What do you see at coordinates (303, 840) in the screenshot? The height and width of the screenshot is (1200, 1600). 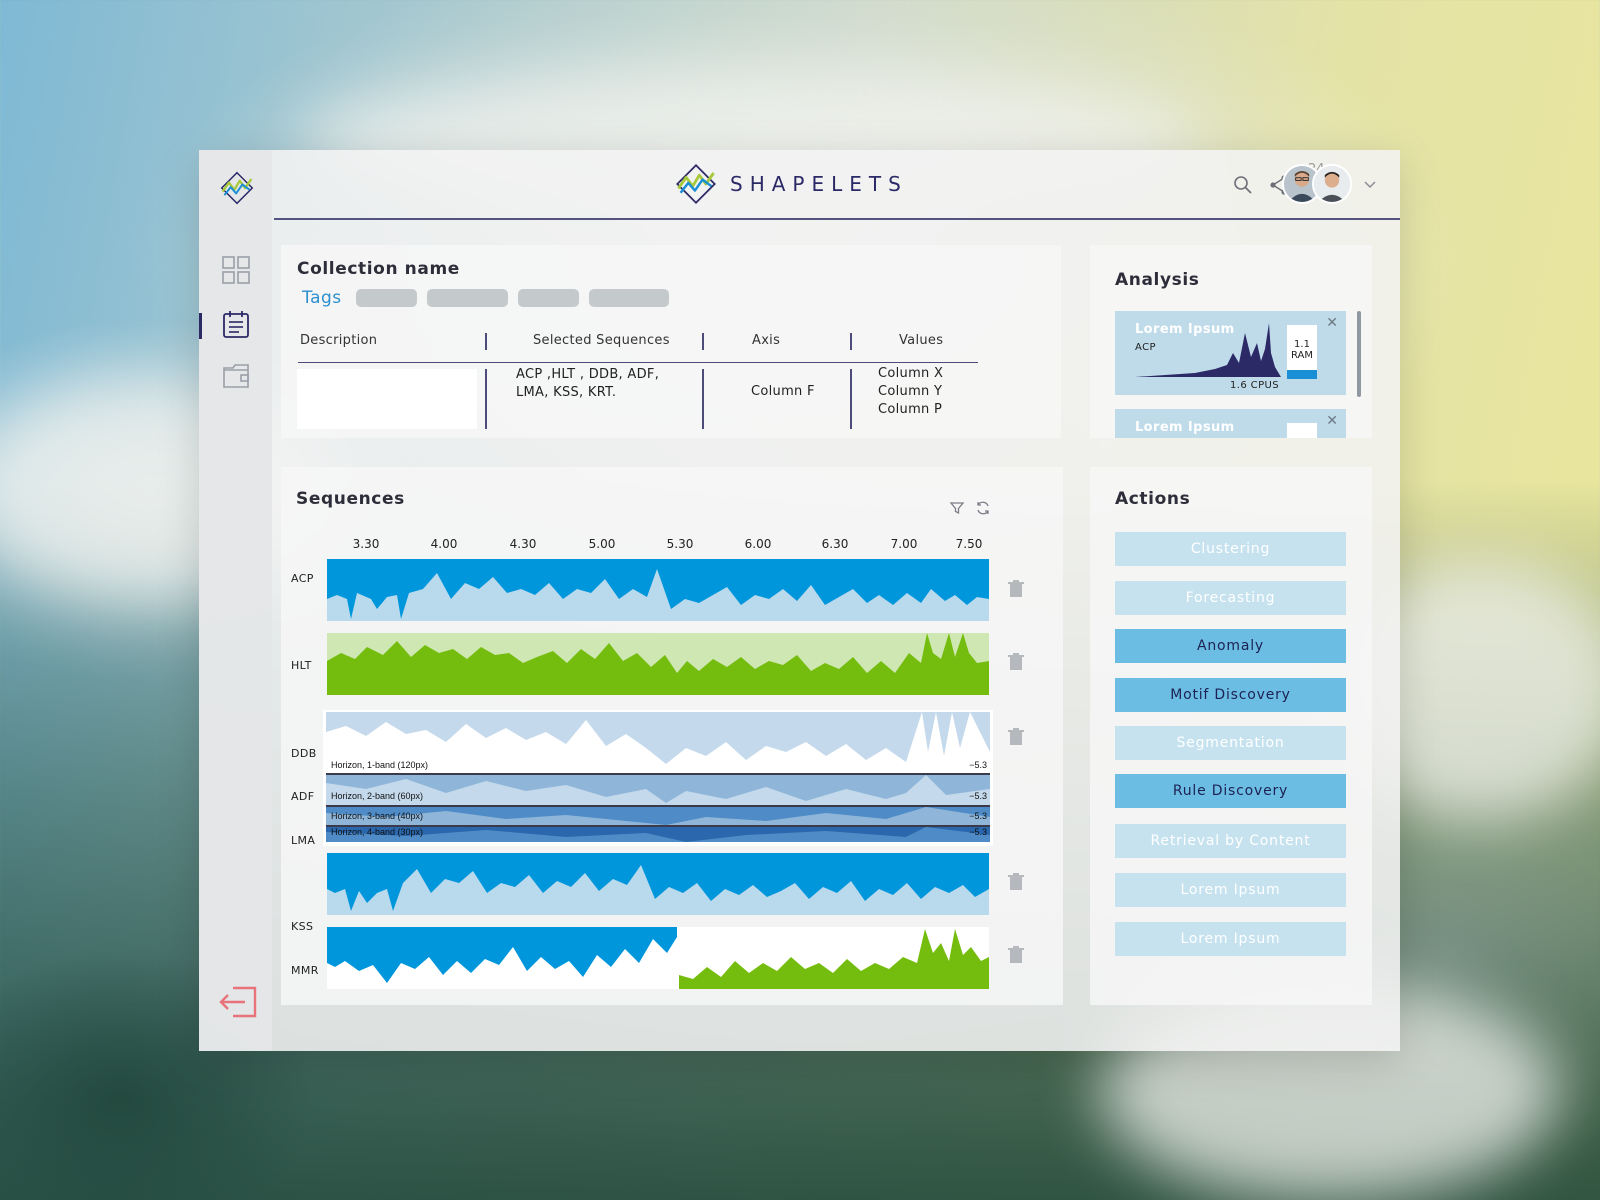 I see `row-label-lma: LMA` at bounding box center [303, 840].